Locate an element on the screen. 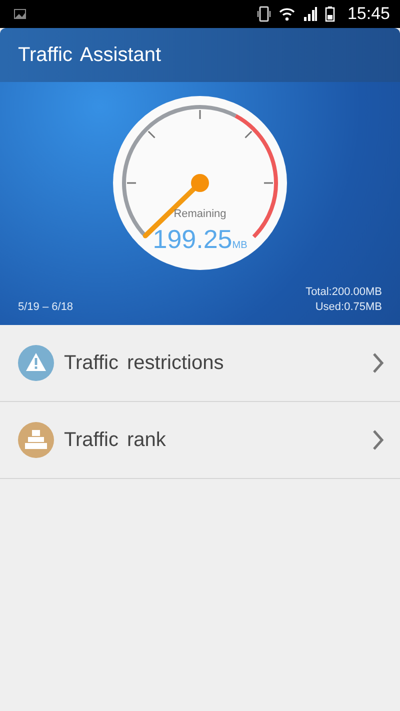  menu-label: Traffic restrictions is located at coordinates (144, 363).